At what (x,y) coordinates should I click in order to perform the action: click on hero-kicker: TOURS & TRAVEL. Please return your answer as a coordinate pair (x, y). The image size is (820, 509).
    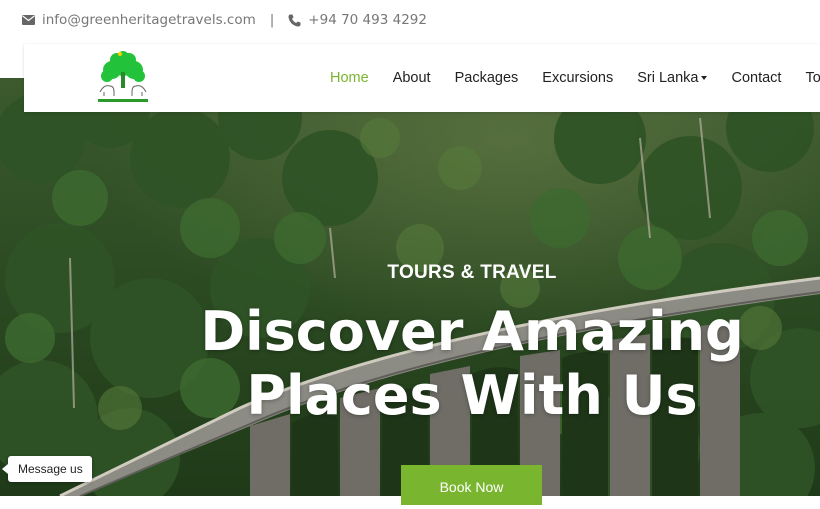
    Looking at the image, I should click on (472, 272).